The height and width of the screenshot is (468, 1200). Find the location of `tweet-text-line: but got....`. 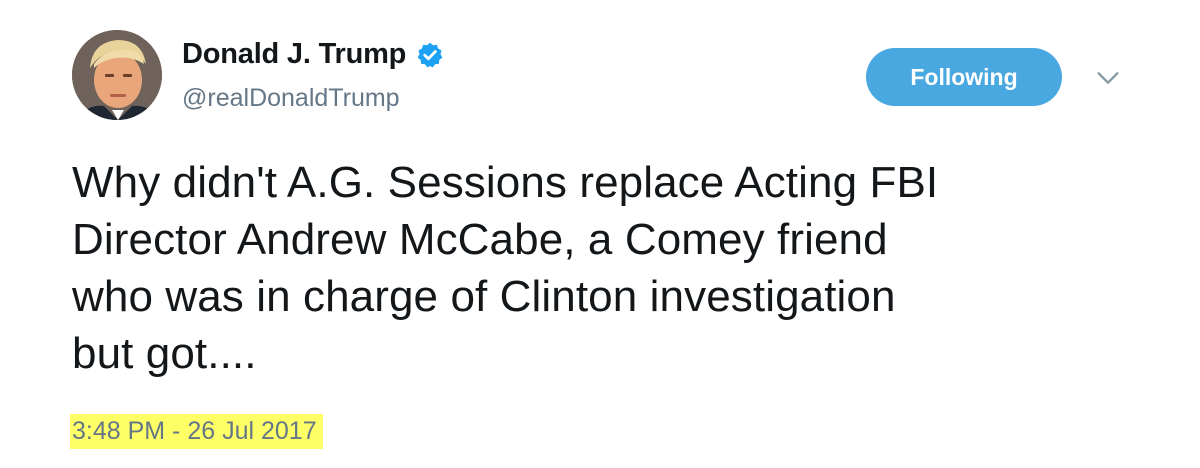

tweet-text-line: but got.... is located at coordinates (164, 353).